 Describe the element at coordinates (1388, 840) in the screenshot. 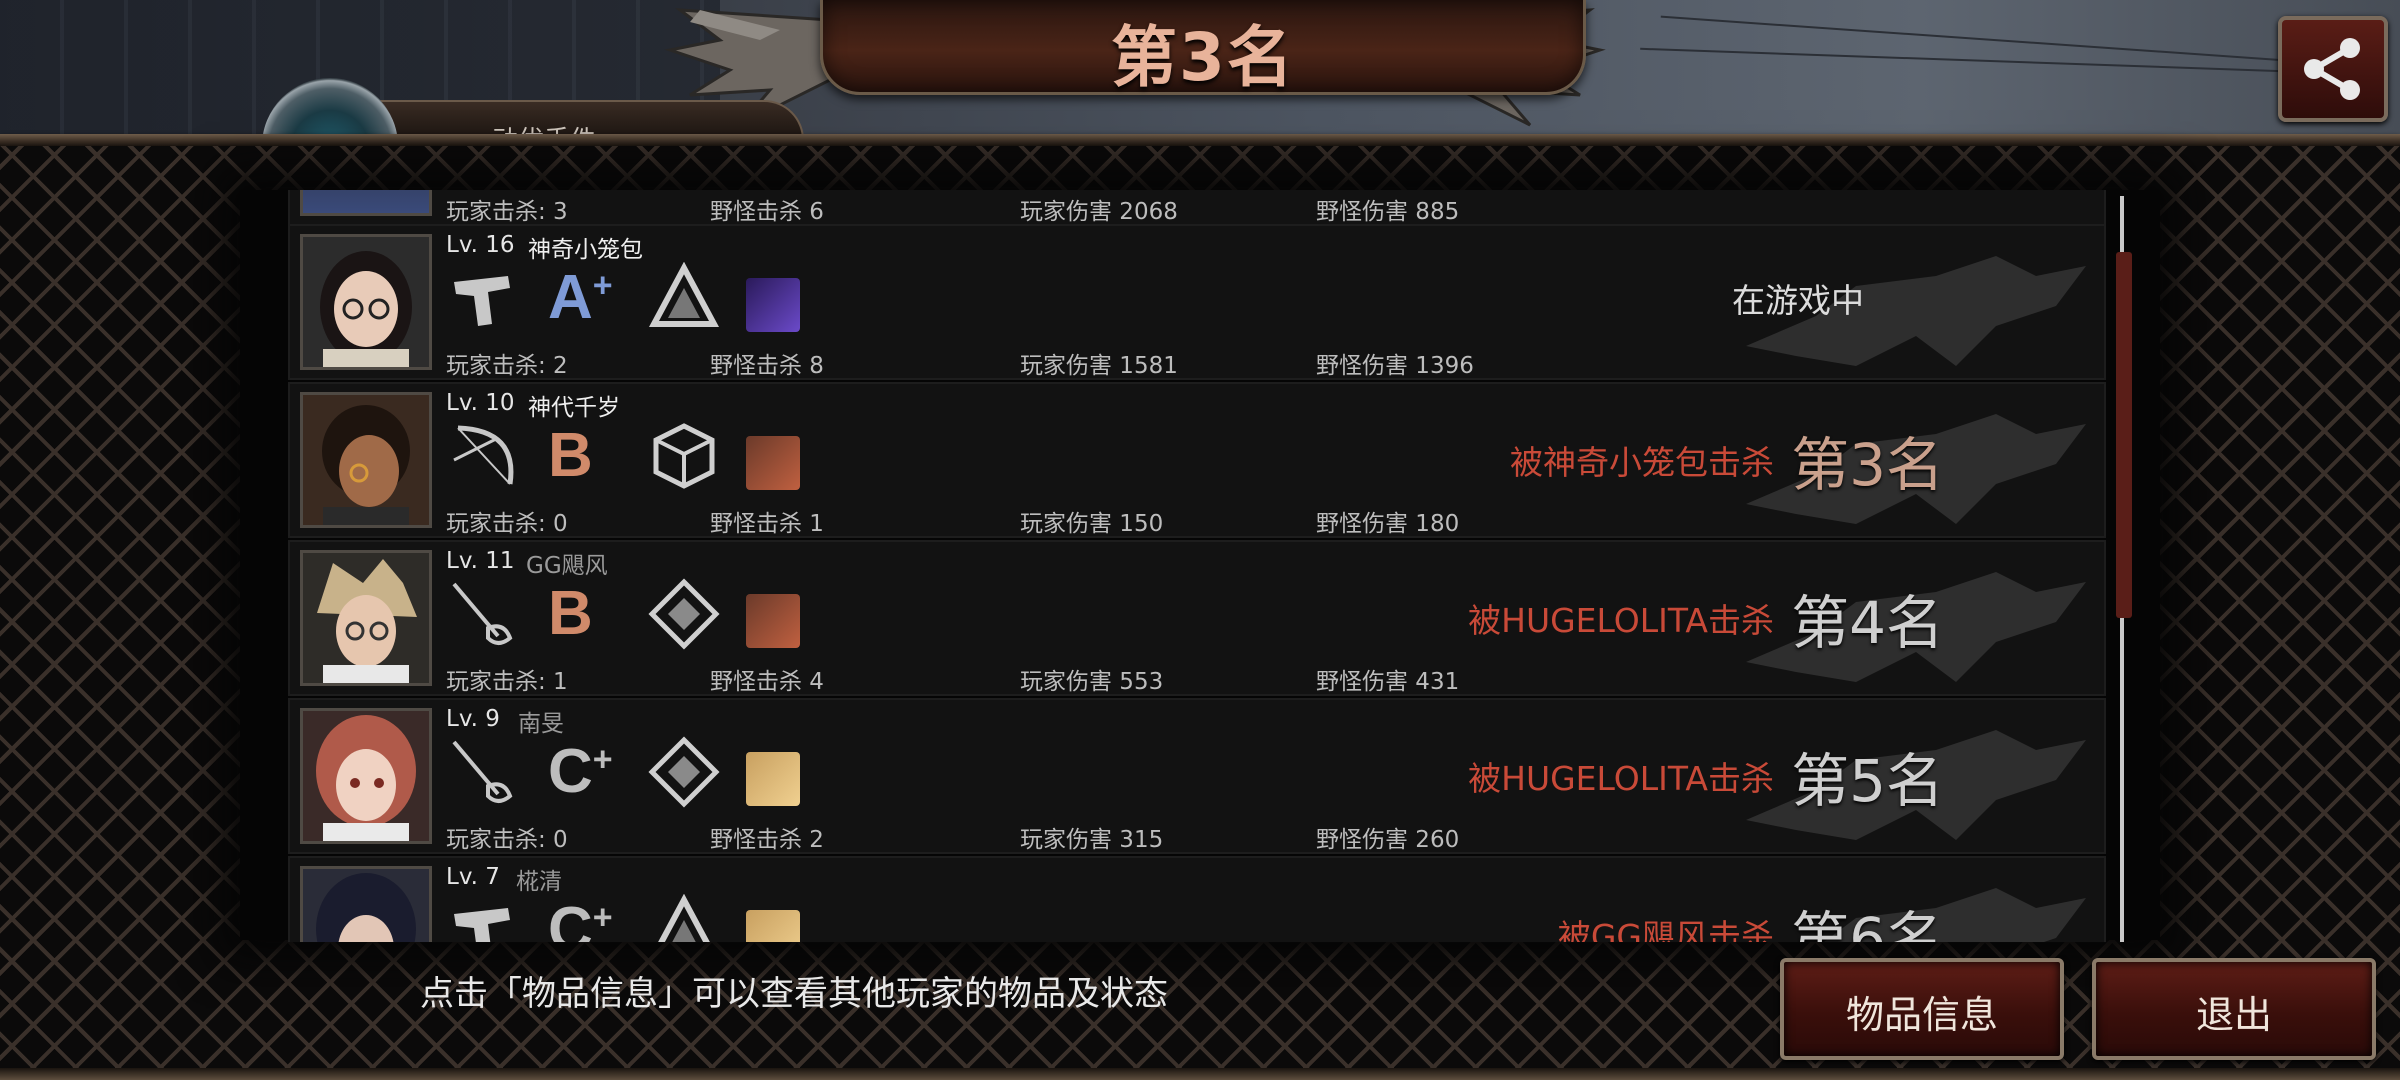

I see `monster-damage: 野怪伤害 260` at that location.